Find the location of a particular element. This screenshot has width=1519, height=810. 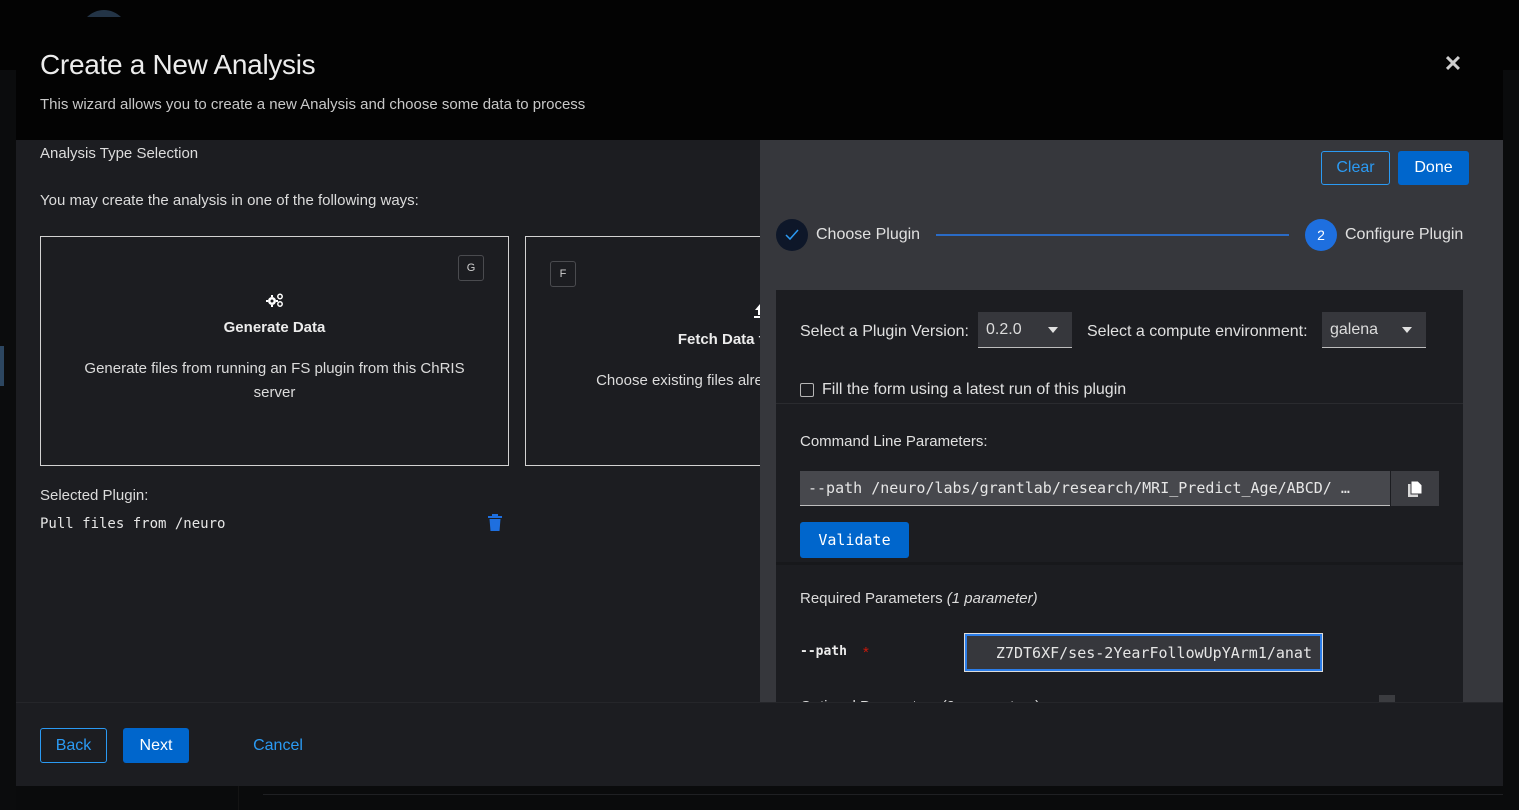

card-title: Generate Data is located at coordinates (274, 327).